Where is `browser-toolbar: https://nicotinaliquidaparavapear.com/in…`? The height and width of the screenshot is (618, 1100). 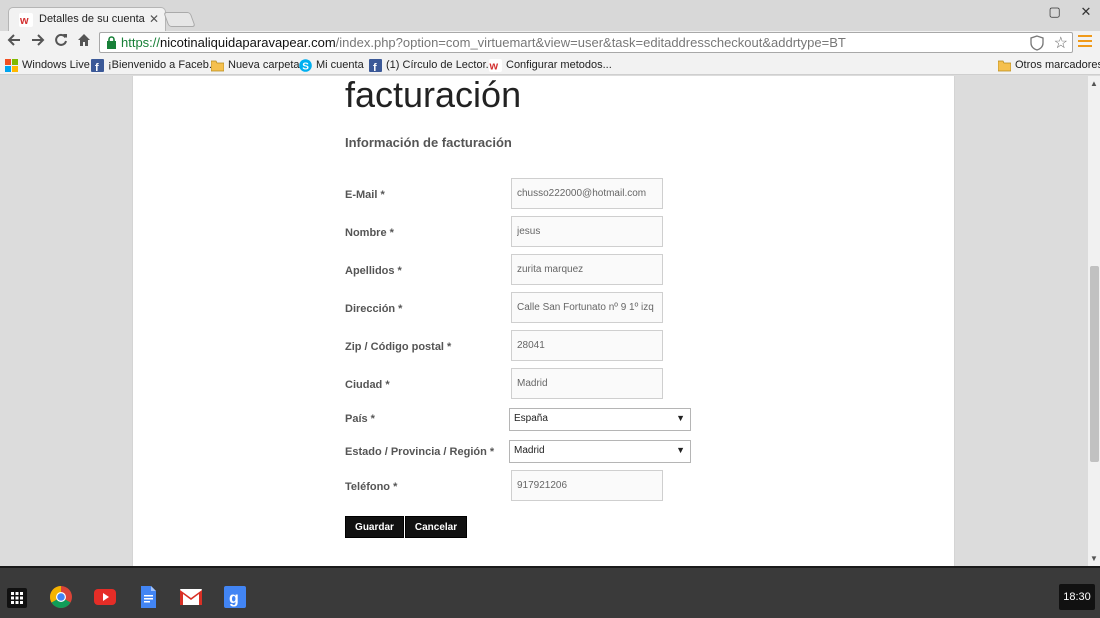
browser-toolbar: https://nicotinaliquidaparavapear.com/in… is located at coordinates (550, 43).